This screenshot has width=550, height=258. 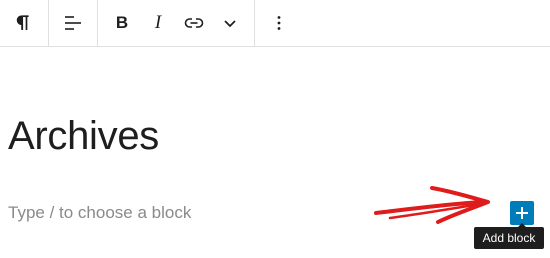 I want to click on link-icon, so click(x=194, y=23).